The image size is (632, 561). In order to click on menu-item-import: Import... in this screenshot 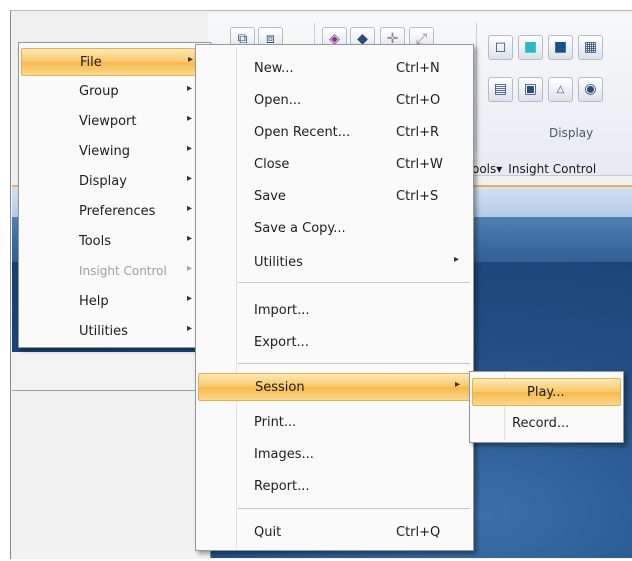, I will do `click(334, 311)`.